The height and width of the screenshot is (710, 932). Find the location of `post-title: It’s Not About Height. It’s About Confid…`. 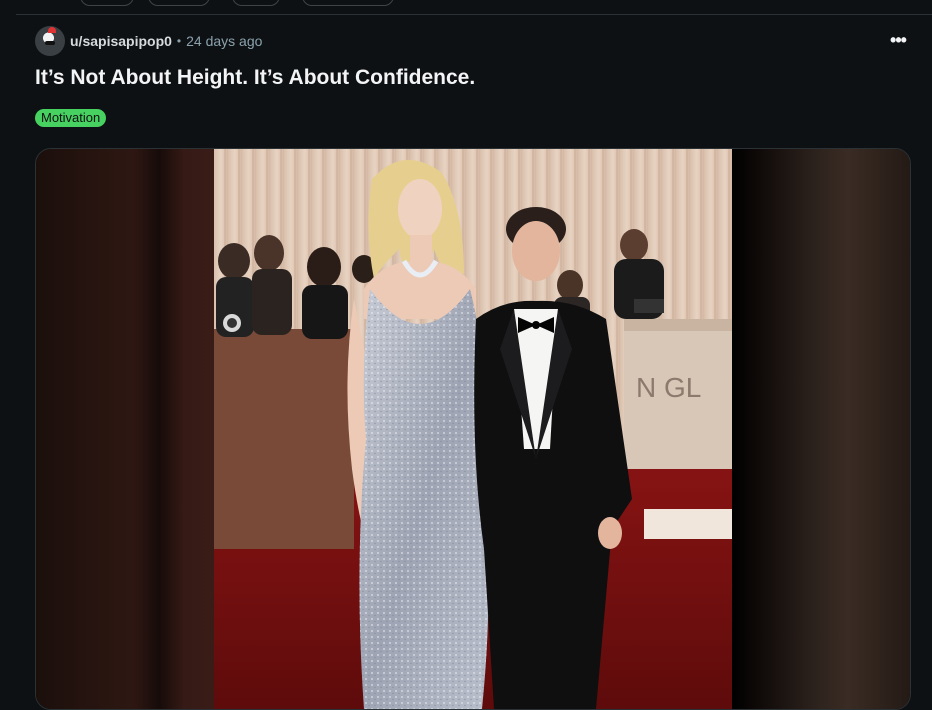

post-title: It’s Not About Height. It’s About Confid… is located at coordinates (255, 78).